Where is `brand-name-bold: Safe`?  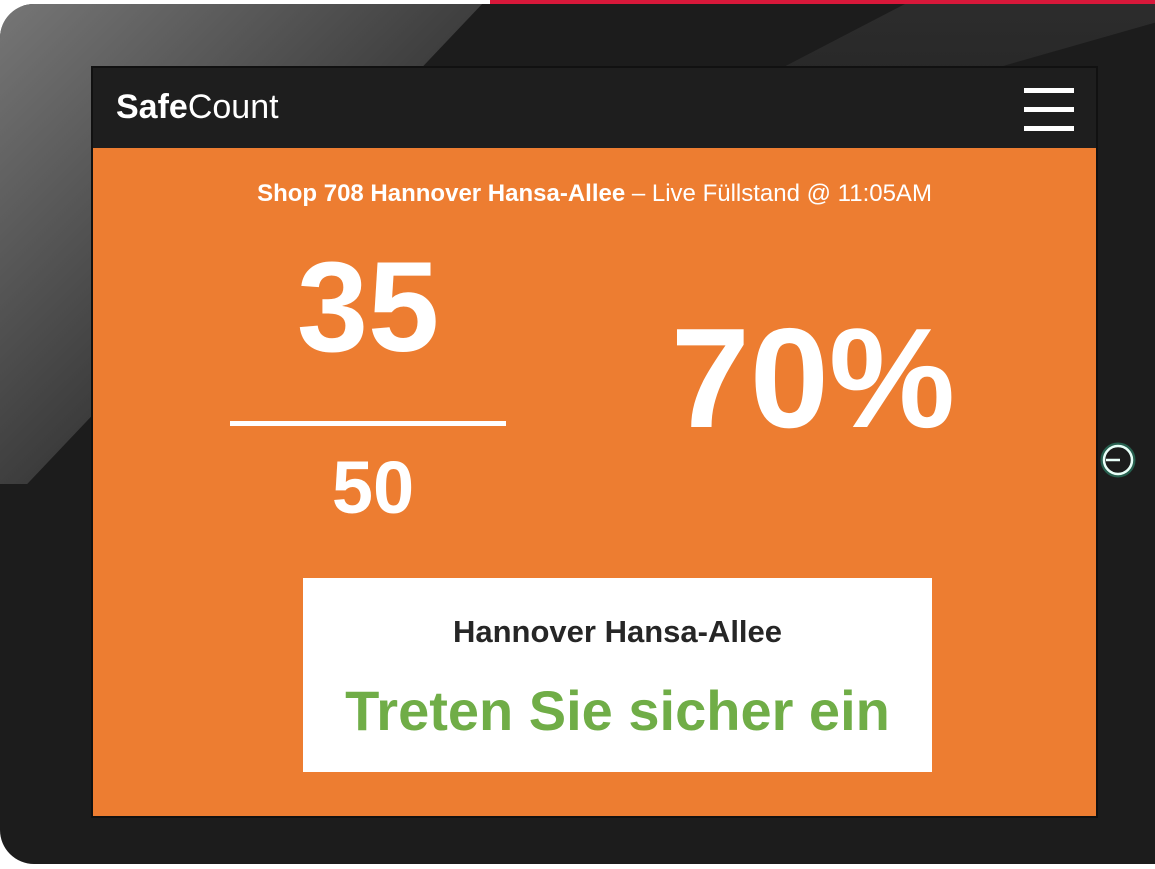
brand-name-bold: Safe is located at coordinates (152, 107).